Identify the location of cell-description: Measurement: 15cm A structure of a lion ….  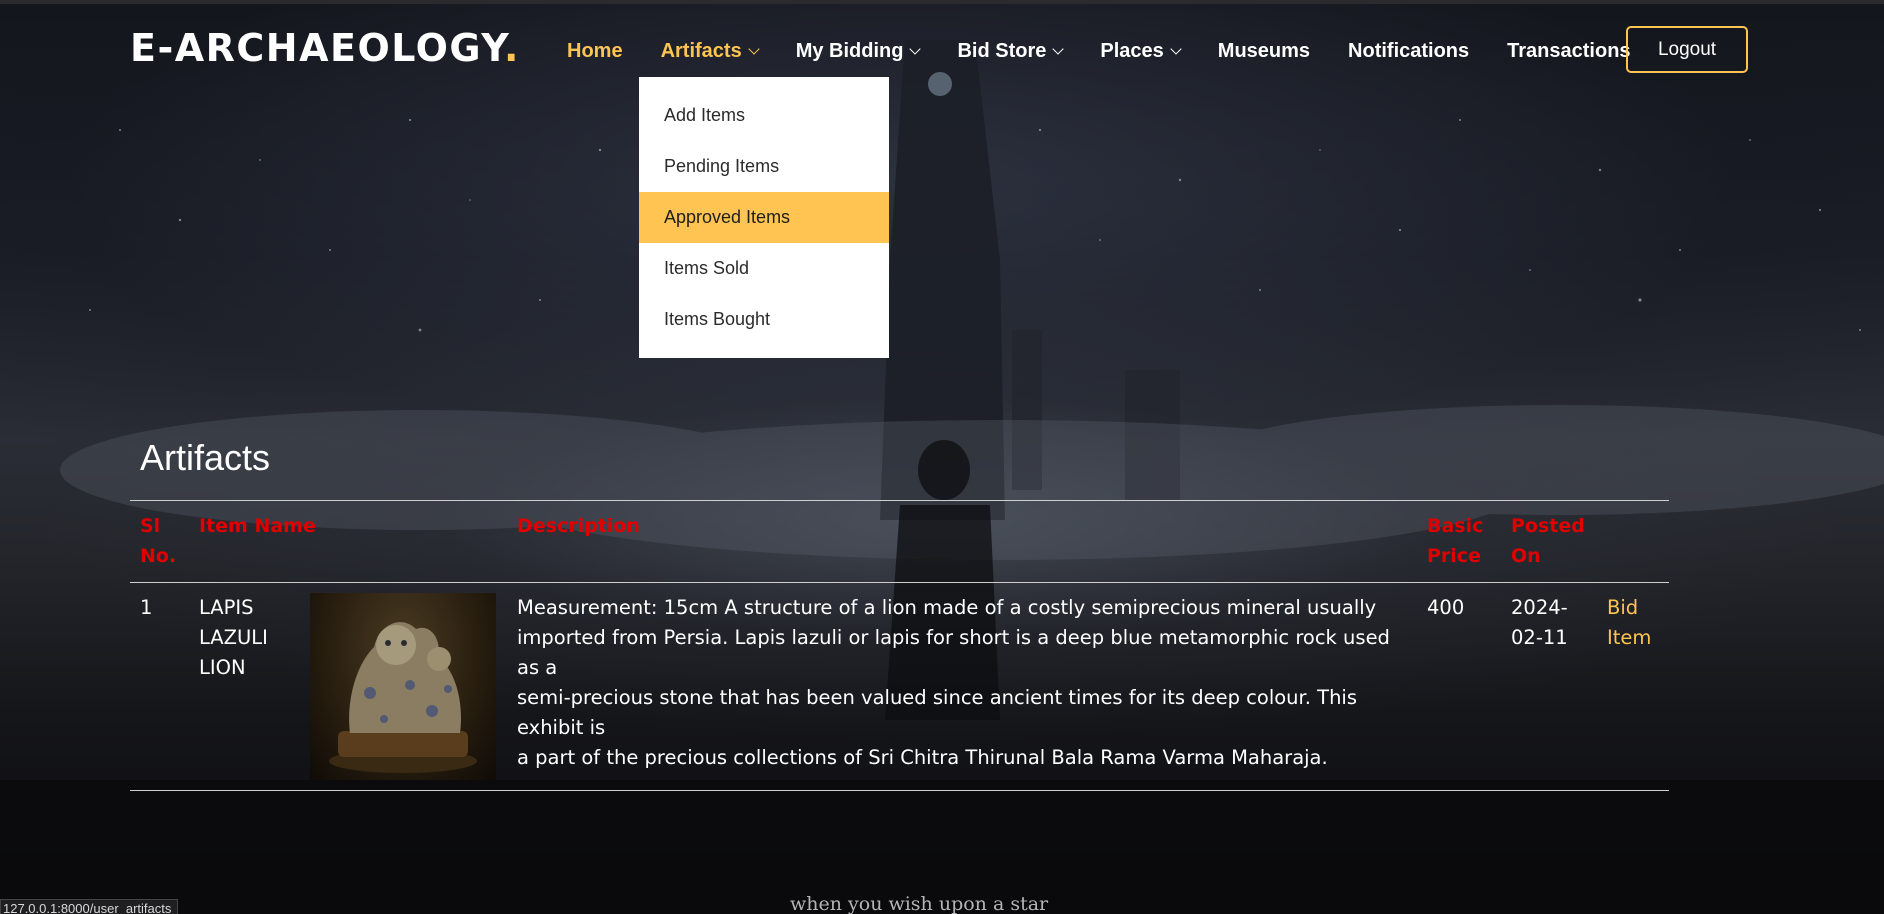
(962, 683).